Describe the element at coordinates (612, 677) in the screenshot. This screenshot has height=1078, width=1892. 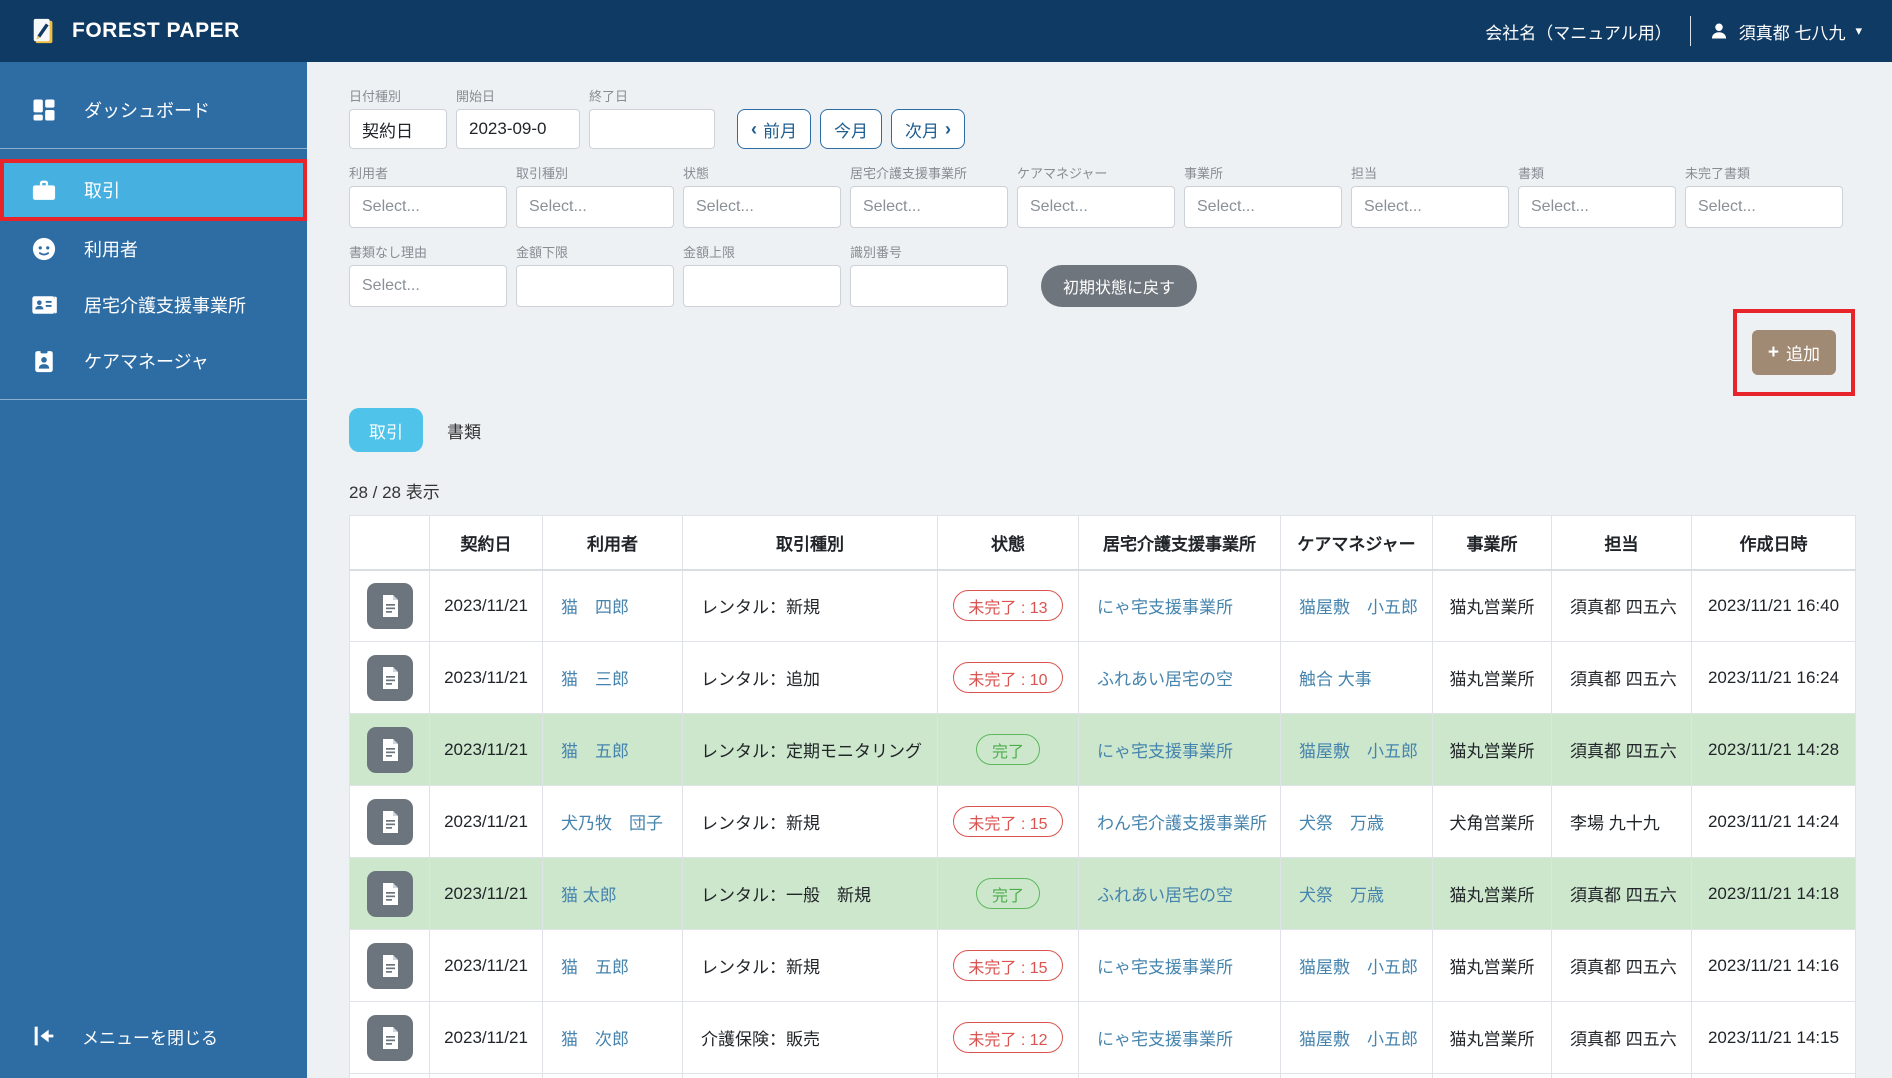
I see `cell-user-link: 猫 三郎` at that location.